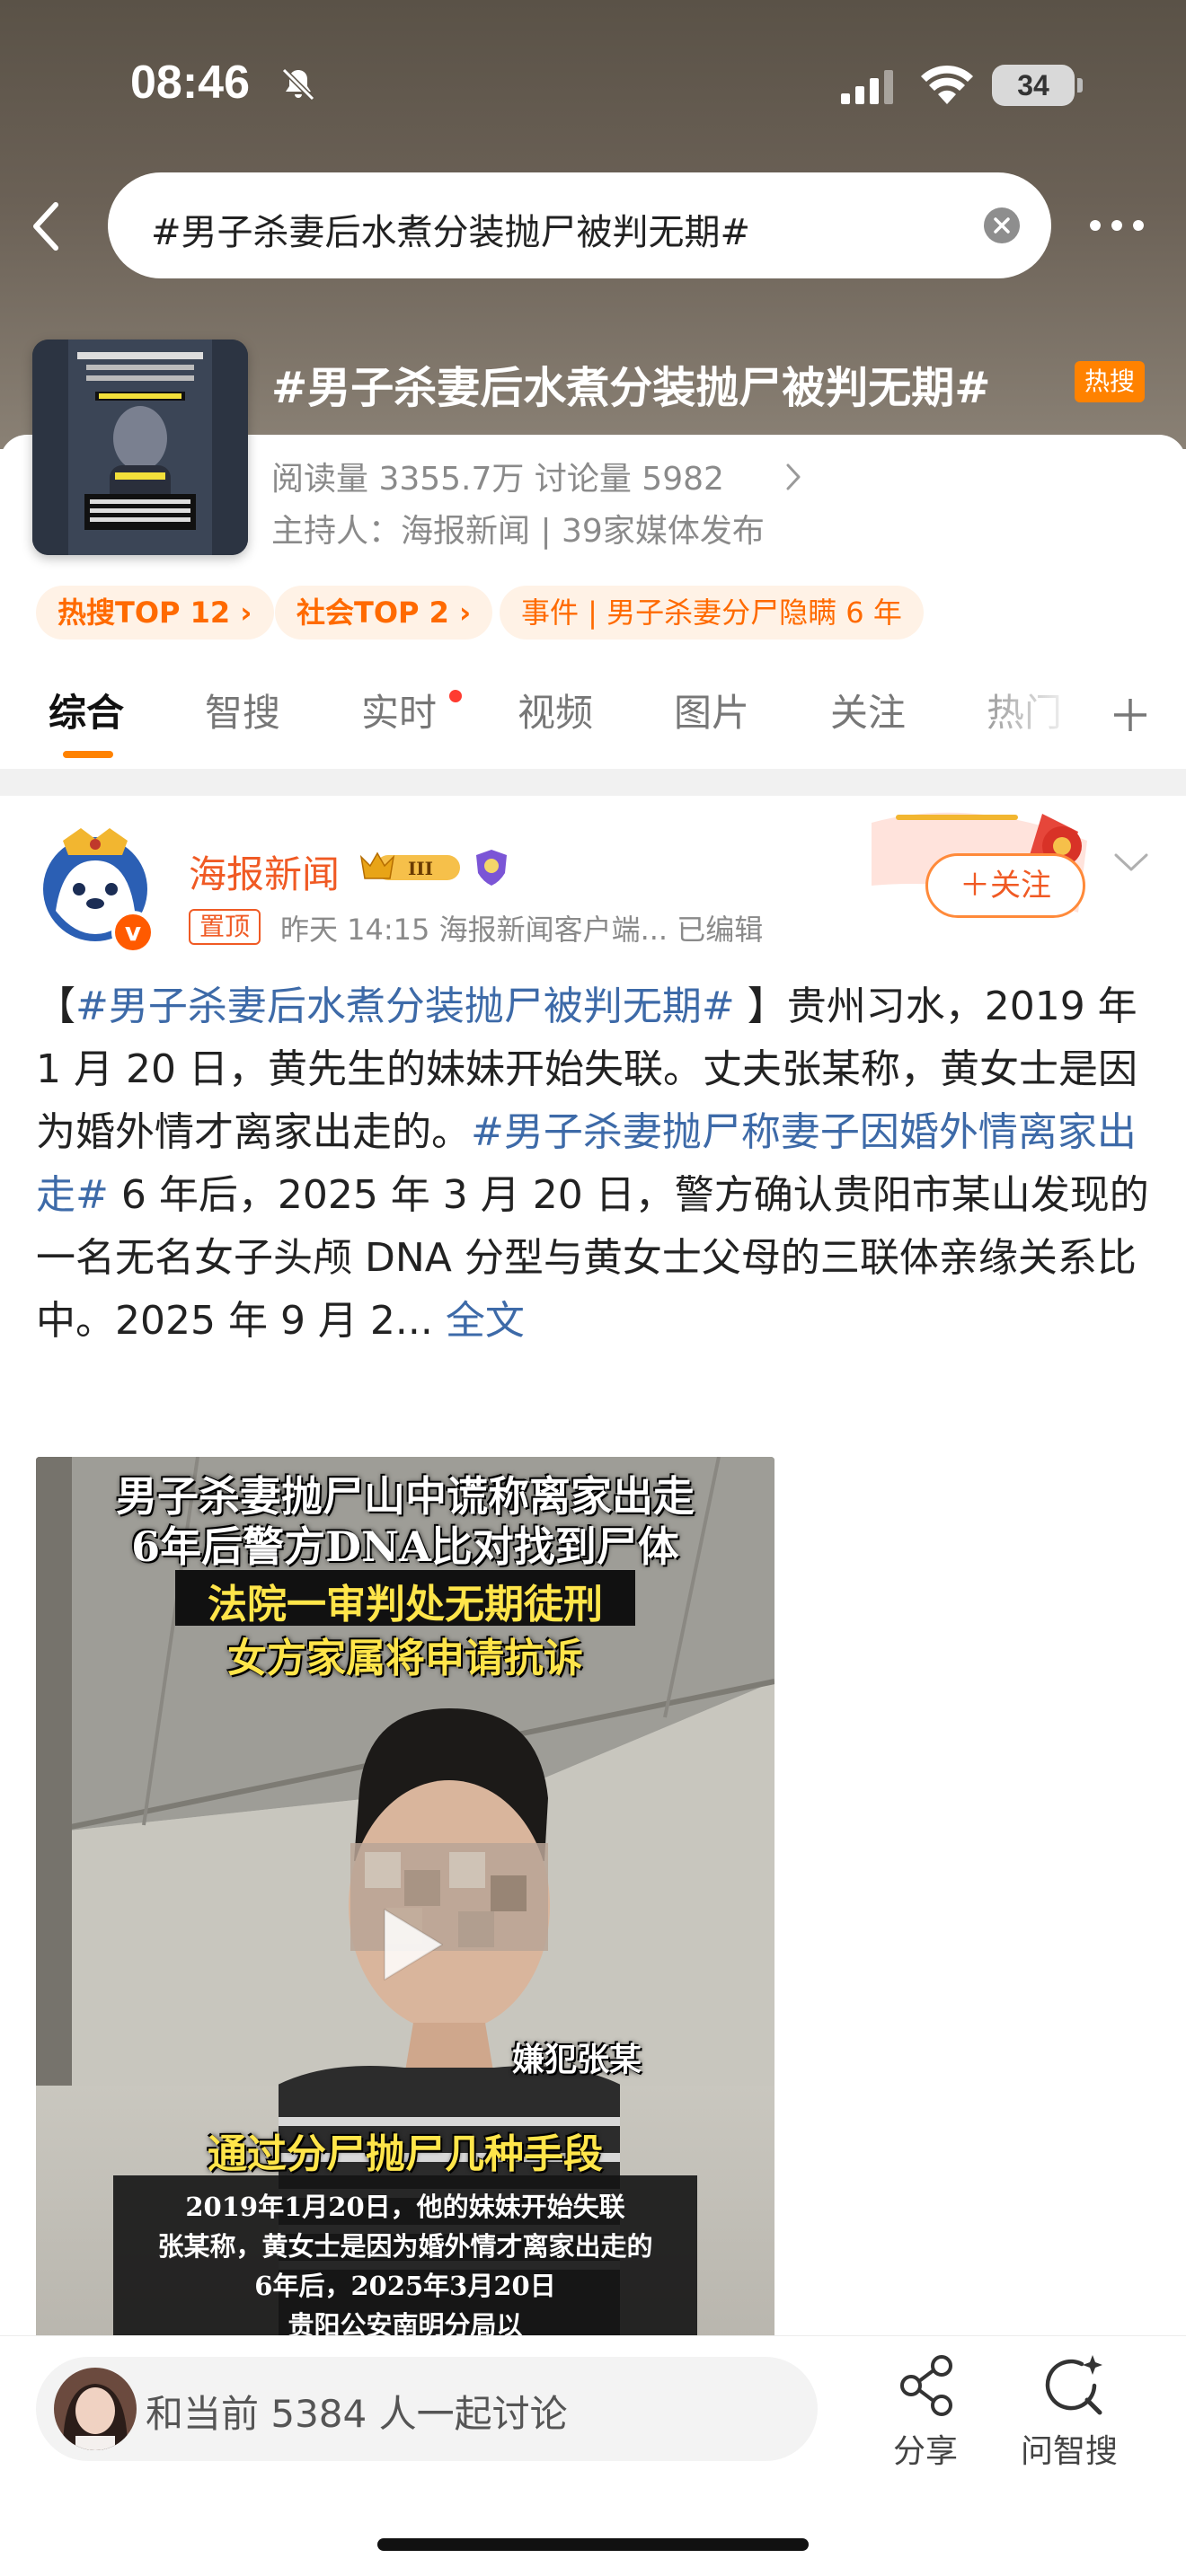 Image resolution: width=1186 pixels, height=2576 pixels. I want to click on new-content-dot, so click(455, 696).